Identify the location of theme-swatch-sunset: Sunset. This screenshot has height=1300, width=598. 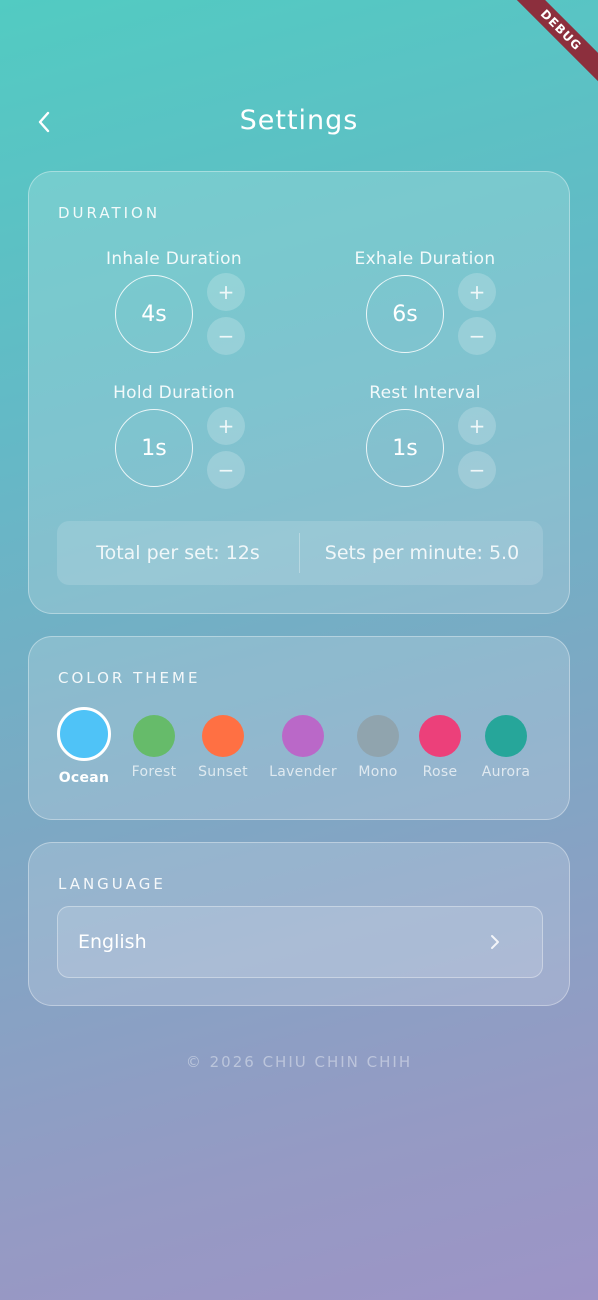
(223, 752).